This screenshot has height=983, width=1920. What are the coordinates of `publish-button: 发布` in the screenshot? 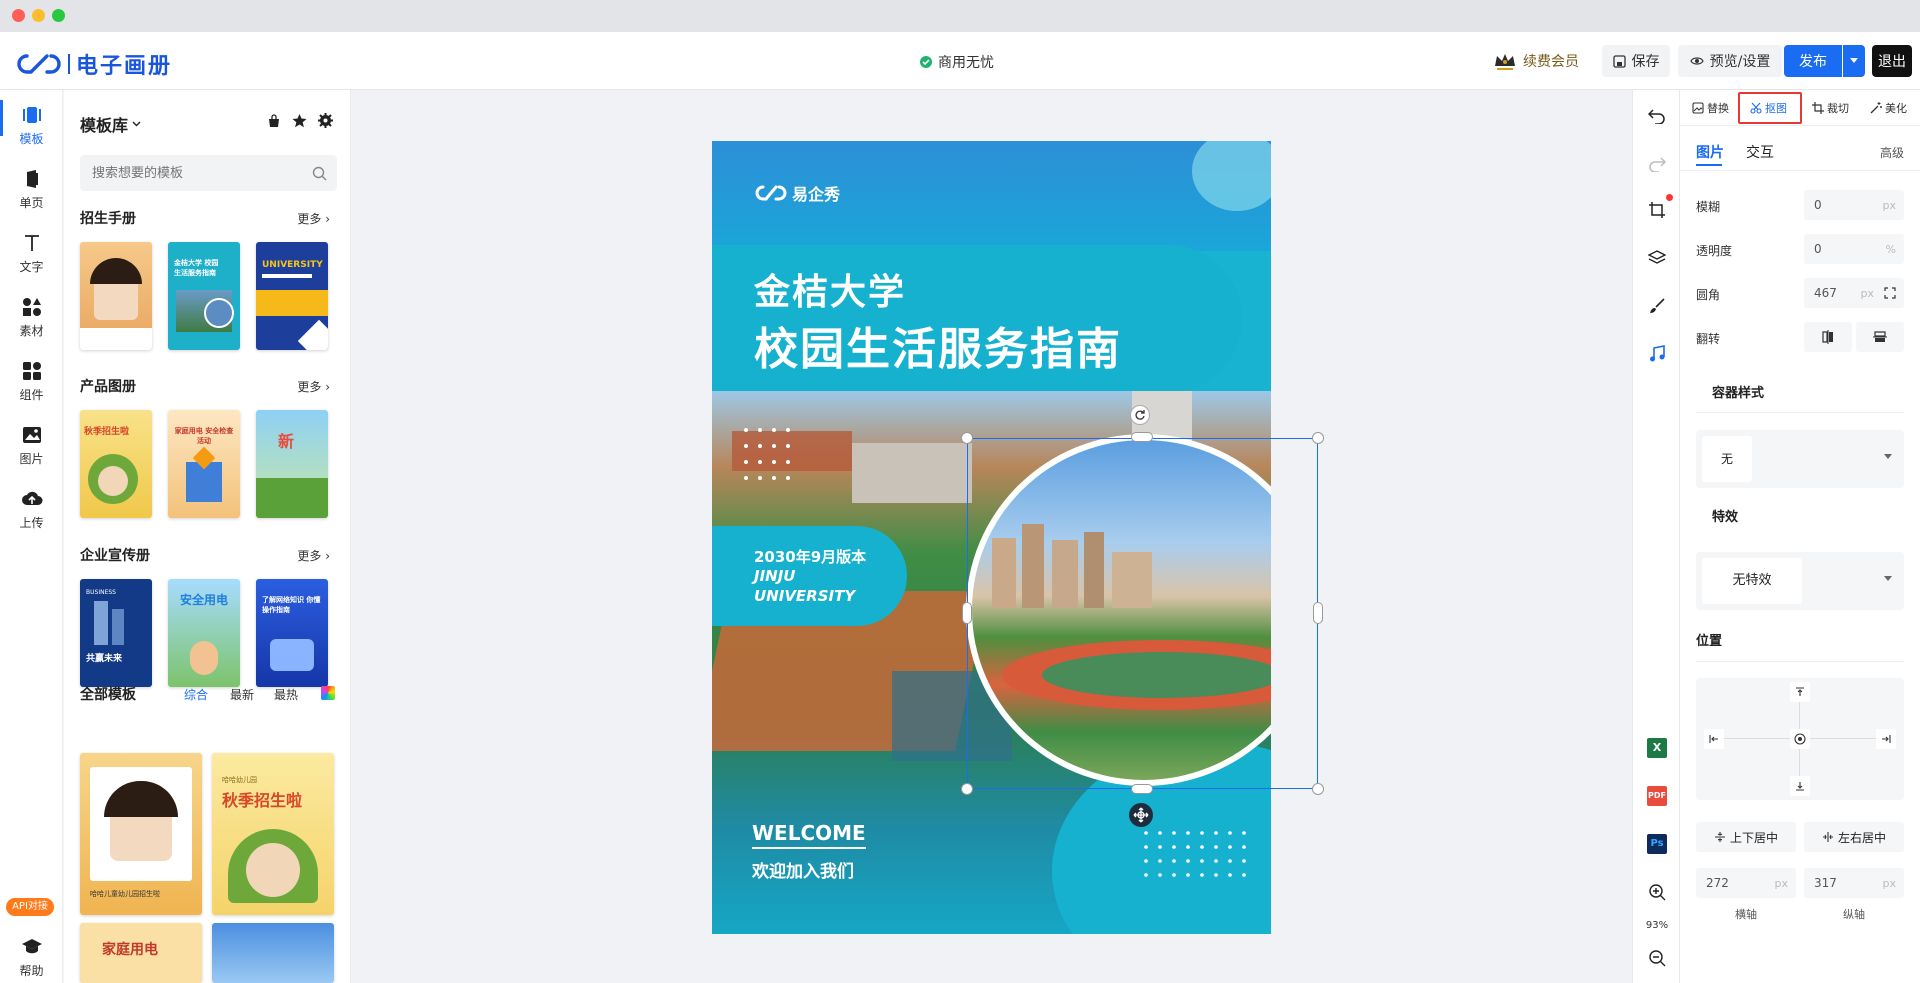 It's located at (1813, 61).